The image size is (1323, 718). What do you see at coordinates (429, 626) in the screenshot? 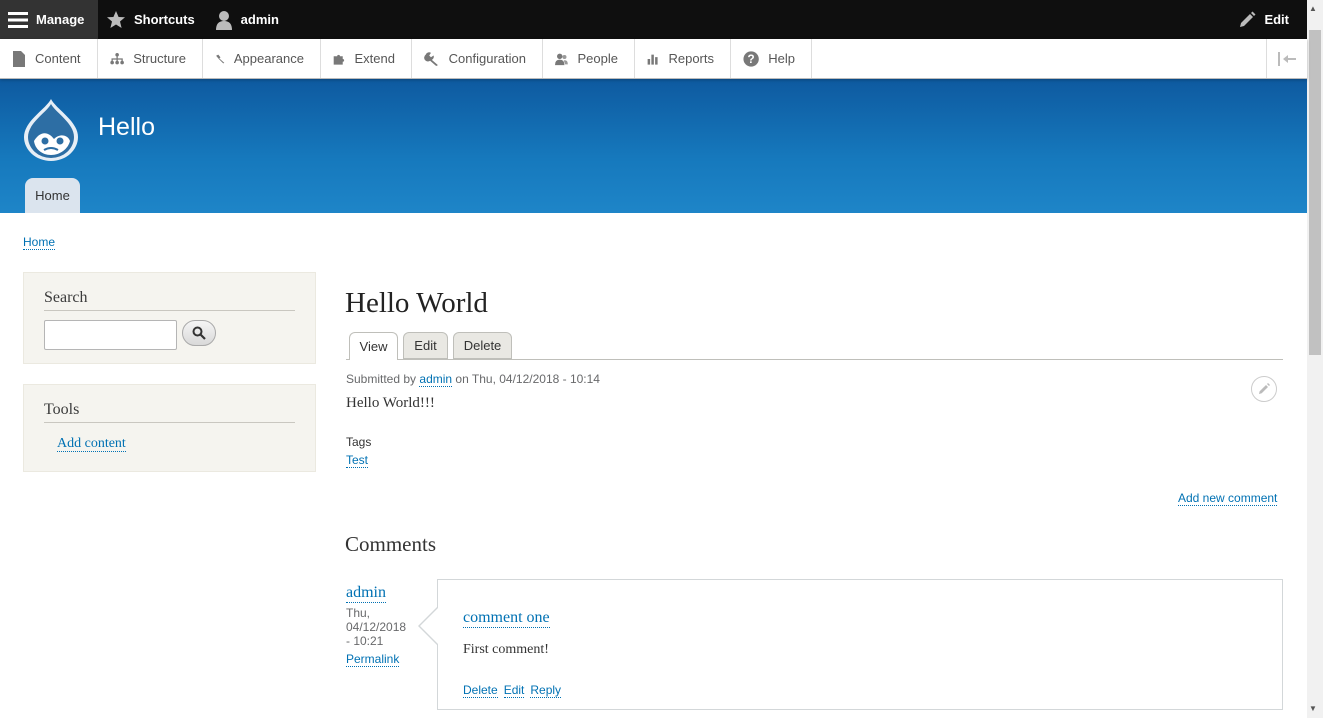
I see `comment-arrow-inner` at bounding box center [429, 626].